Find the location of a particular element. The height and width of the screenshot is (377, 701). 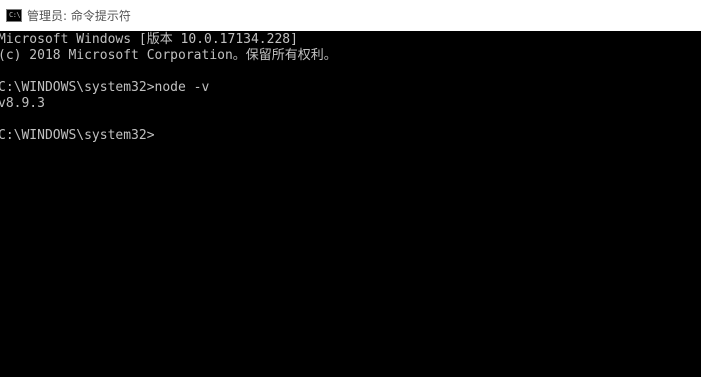

cmd-prompt-icon-glyph: C:\ is located at coordinates (15, 15).